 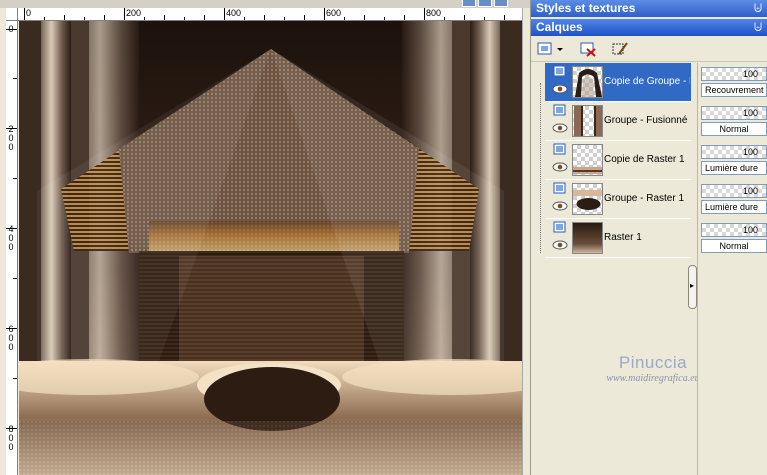 What do you see at coordinates (540, 168) in the screenshot?
I see `tree-connector` at bounding box center [540, 168].